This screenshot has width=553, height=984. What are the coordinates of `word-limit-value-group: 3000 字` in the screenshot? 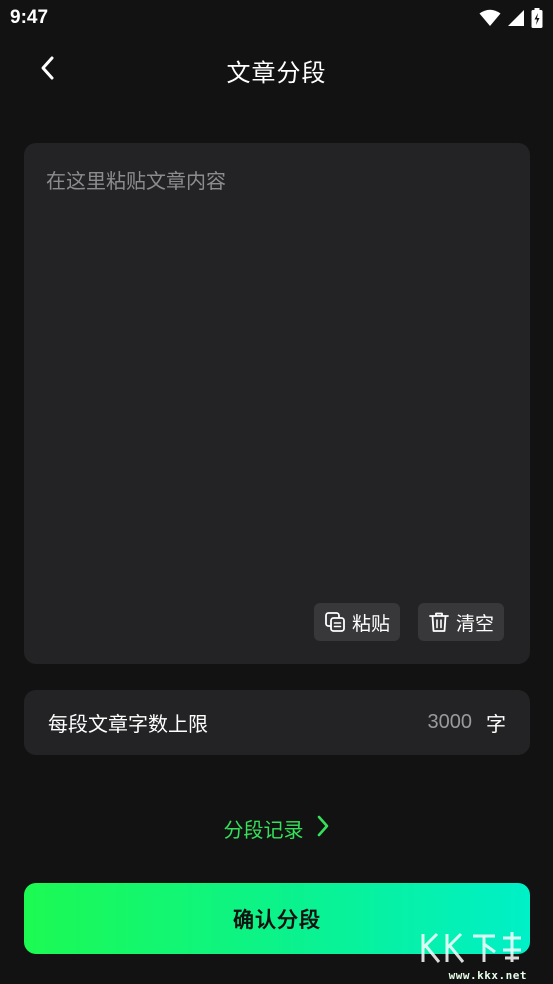 It's located at (467, 722).